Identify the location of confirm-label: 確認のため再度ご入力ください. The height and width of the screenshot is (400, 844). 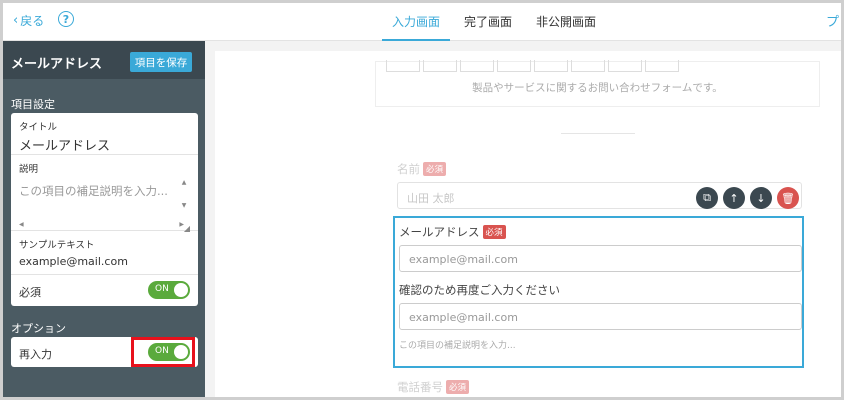
(479, 290).